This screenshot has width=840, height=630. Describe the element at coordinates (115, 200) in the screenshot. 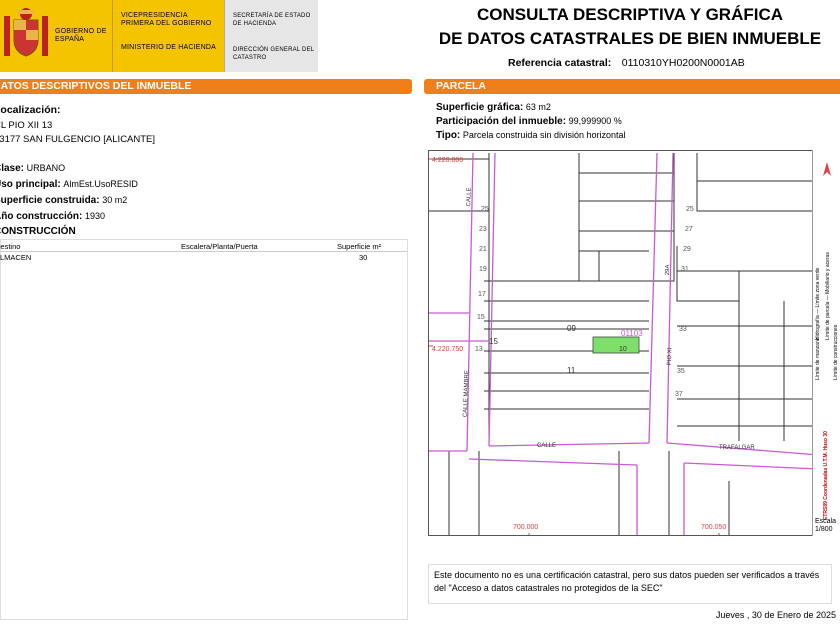

I see `superficie-value: 30 m2` at that location.